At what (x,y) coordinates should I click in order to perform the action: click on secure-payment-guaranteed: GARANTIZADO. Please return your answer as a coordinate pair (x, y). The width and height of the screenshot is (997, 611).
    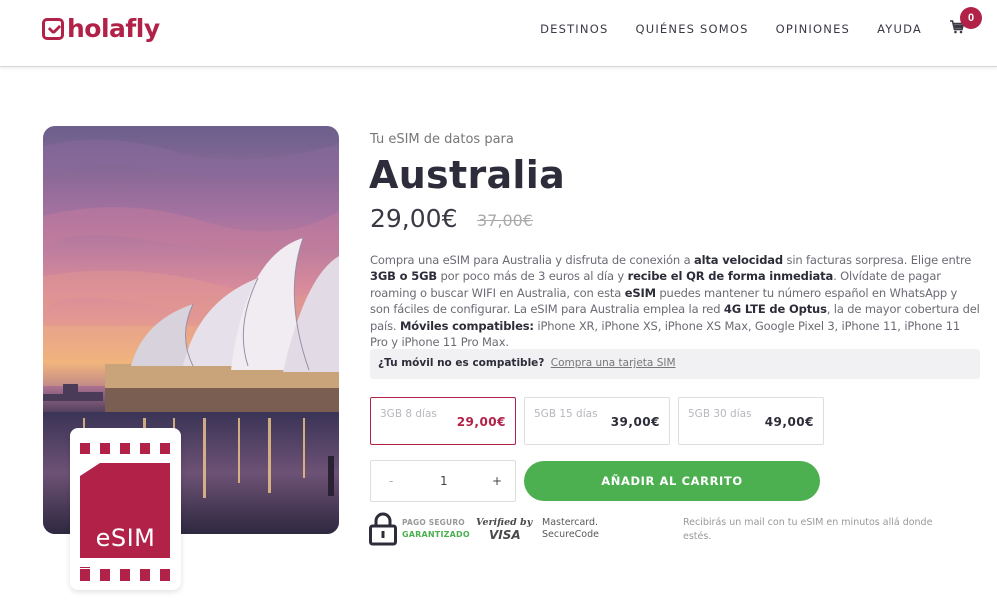
    Looking at the image, I should click on (436, 534).